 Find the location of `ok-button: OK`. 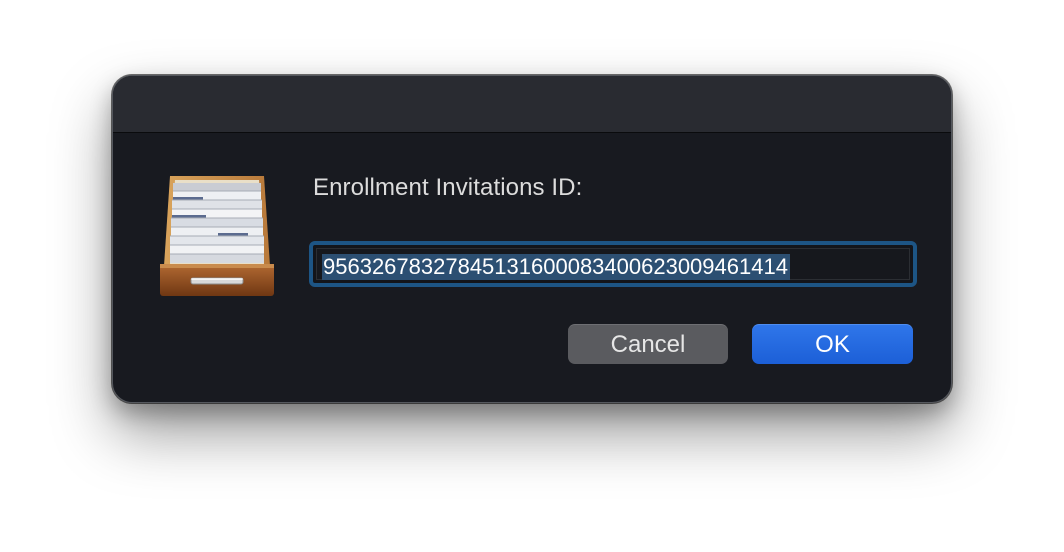

ok-button: OK is located at coordinates (832, 344).